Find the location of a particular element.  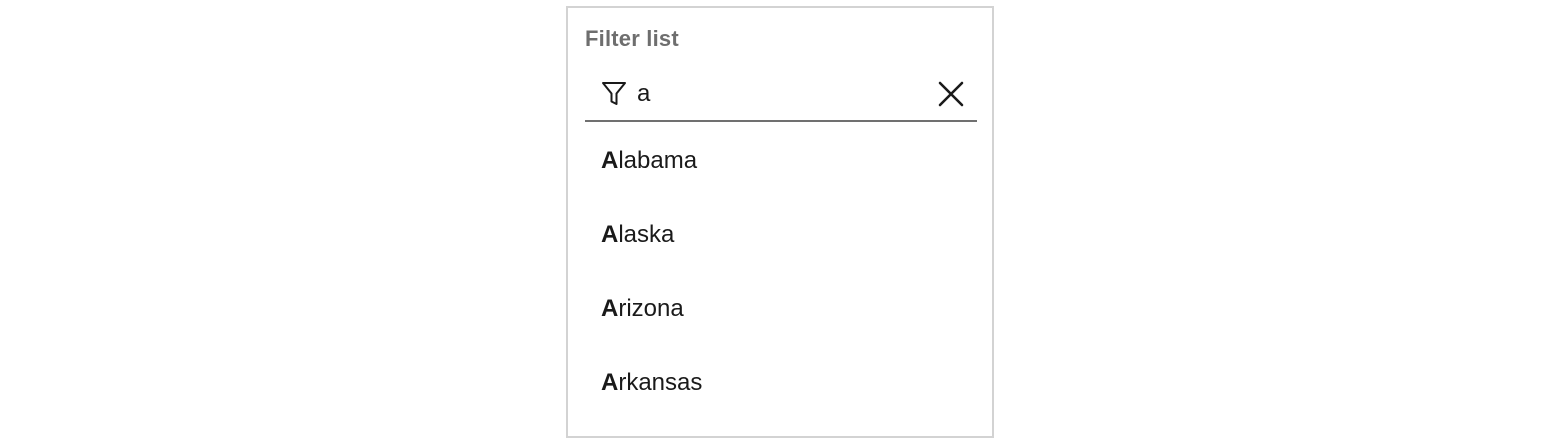

list-item-text: laska is located at coordinates (646, 234).